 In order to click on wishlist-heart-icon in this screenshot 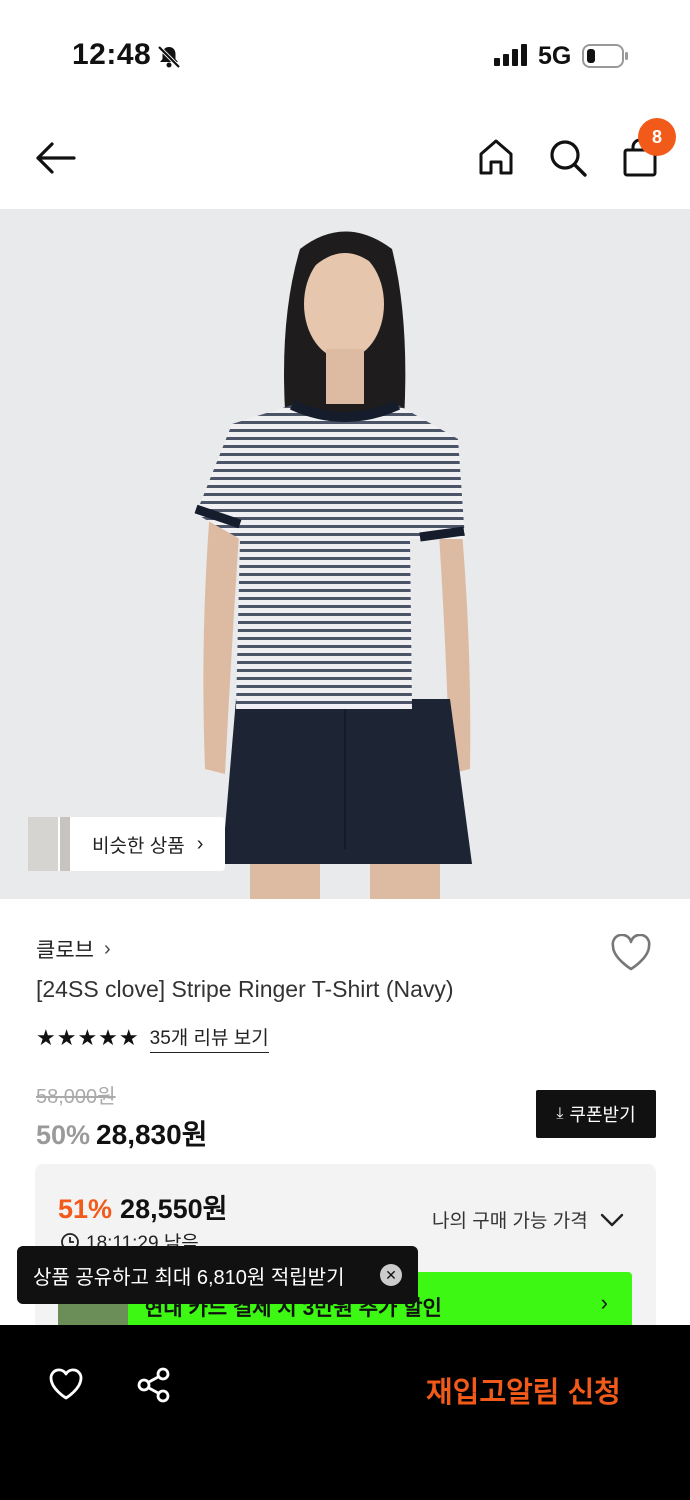, I will do `click(66, 1386)`.